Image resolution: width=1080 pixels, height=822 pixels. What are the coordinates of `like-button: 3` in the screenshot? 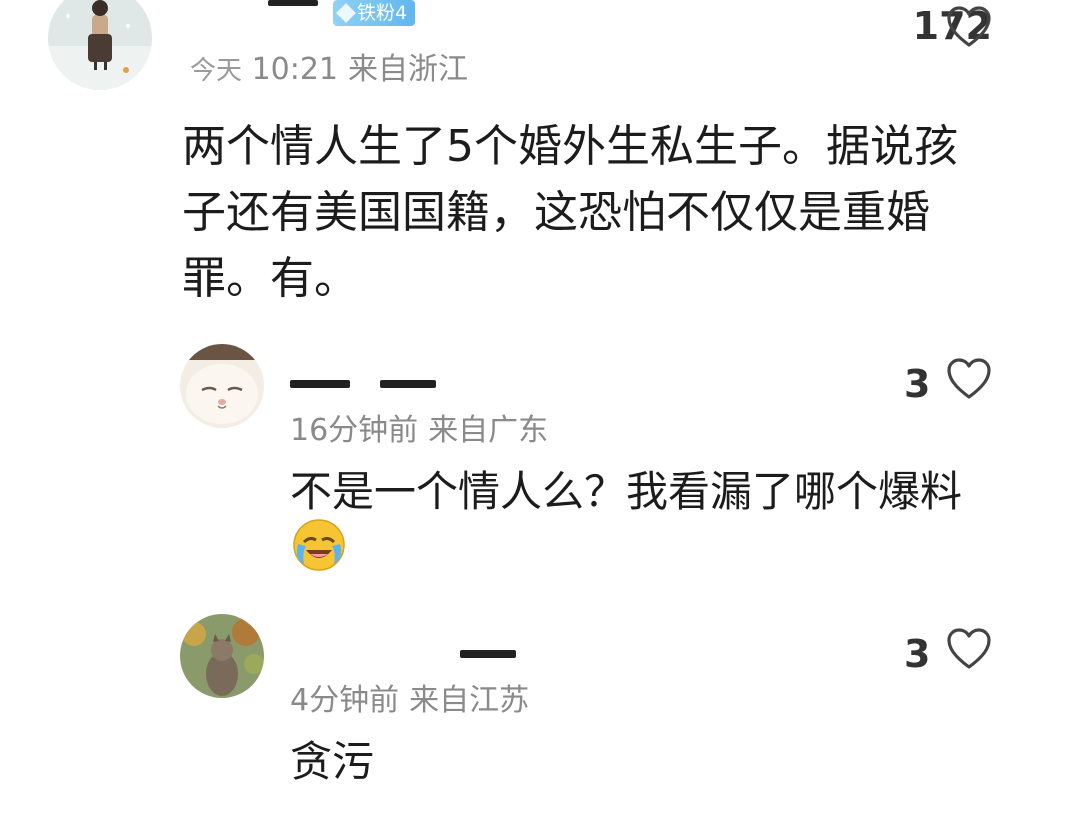 It's located at (917, 654).